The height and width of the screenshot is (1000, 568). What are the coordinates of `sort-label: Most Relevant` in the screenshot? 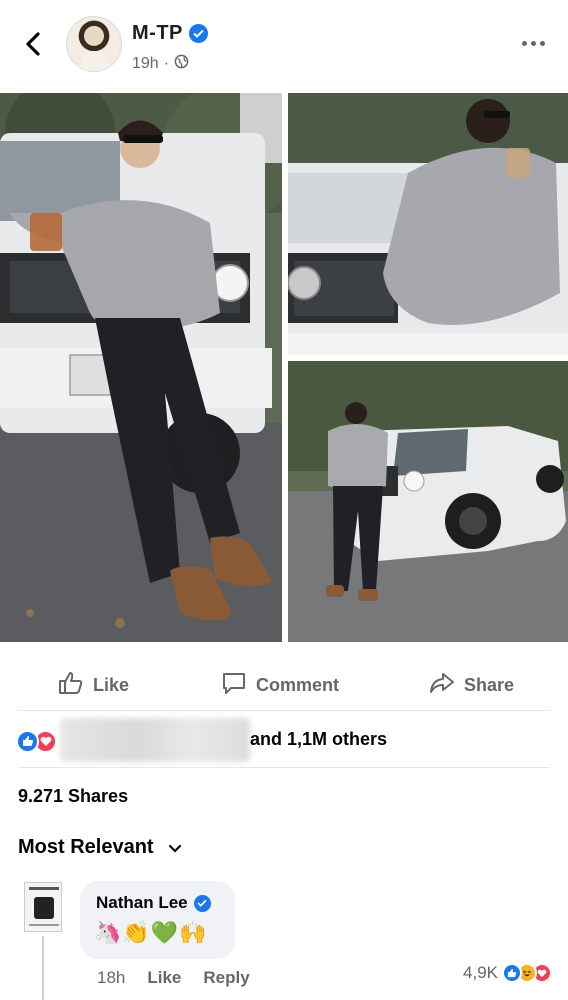 It's located at (86, 847).